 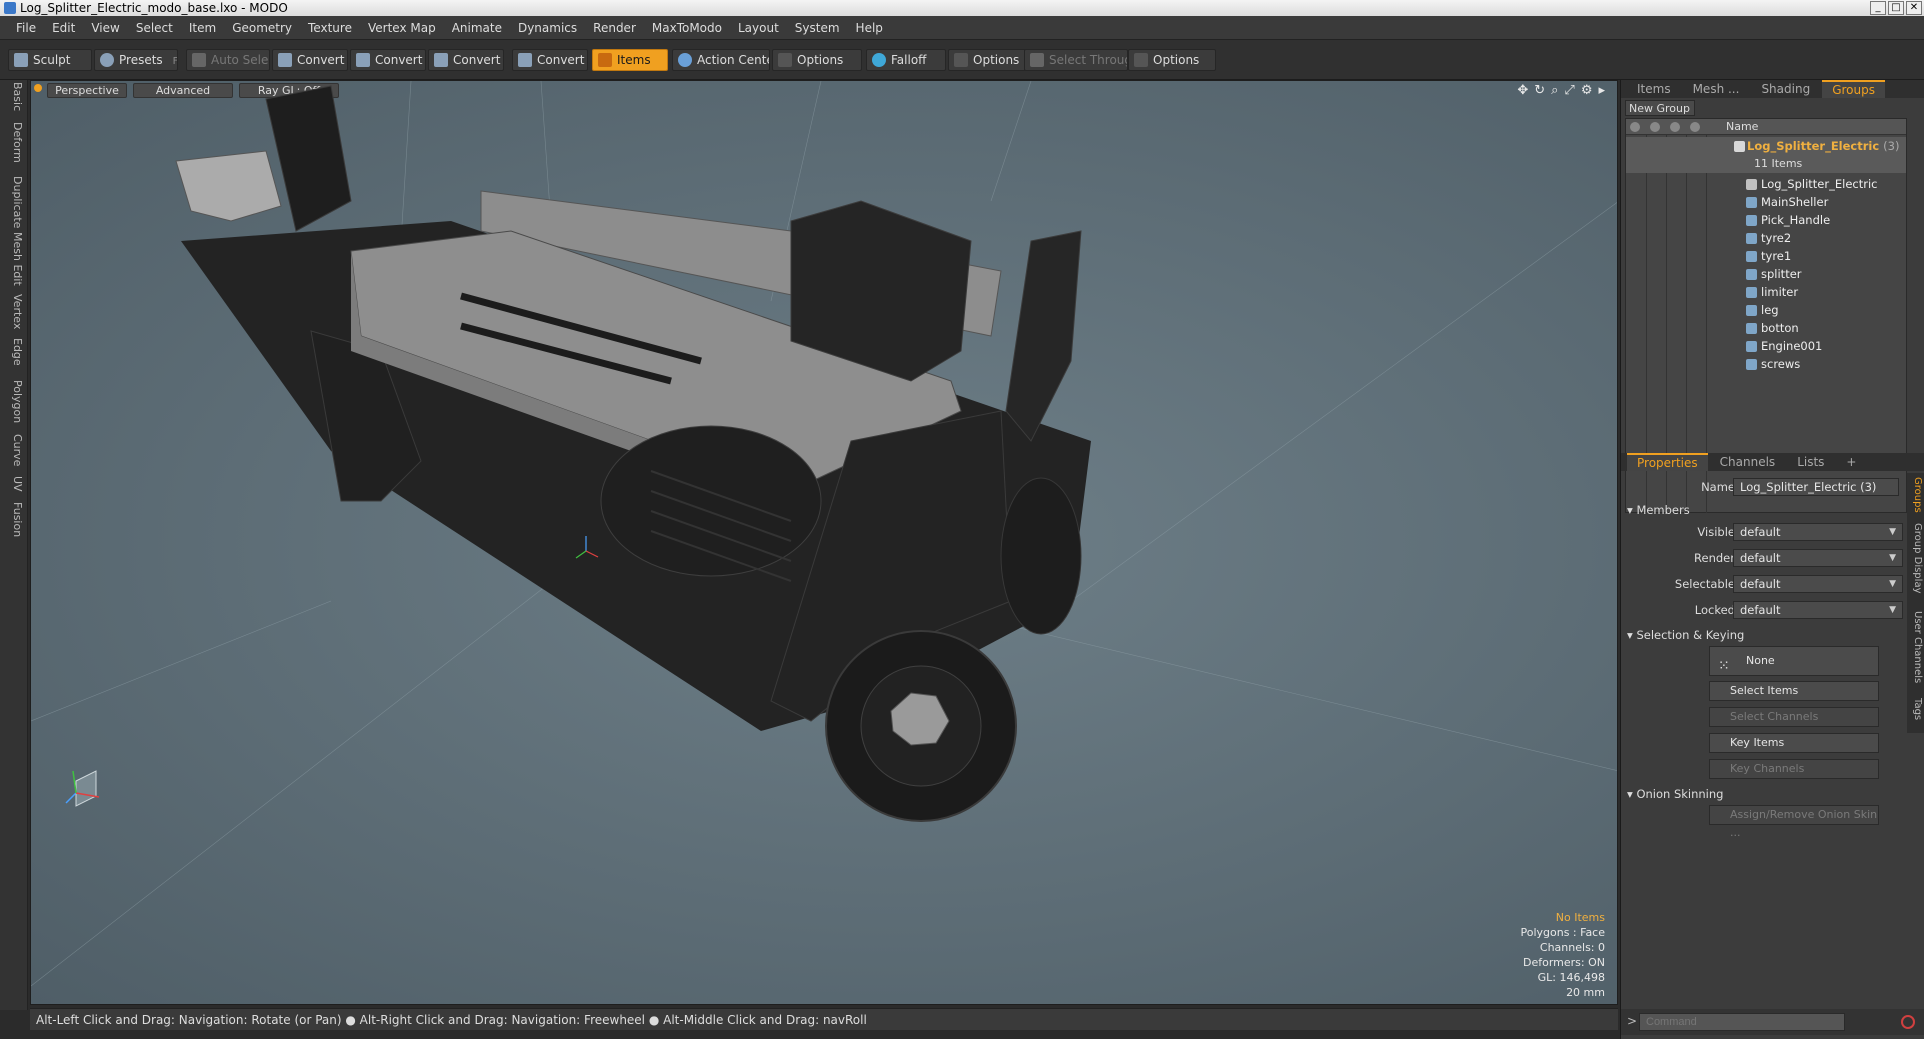 What do you see at coordinates (1766, 346) in the screenshot?
I see `list-item: Engine001` at bounding box center [1766, 346].